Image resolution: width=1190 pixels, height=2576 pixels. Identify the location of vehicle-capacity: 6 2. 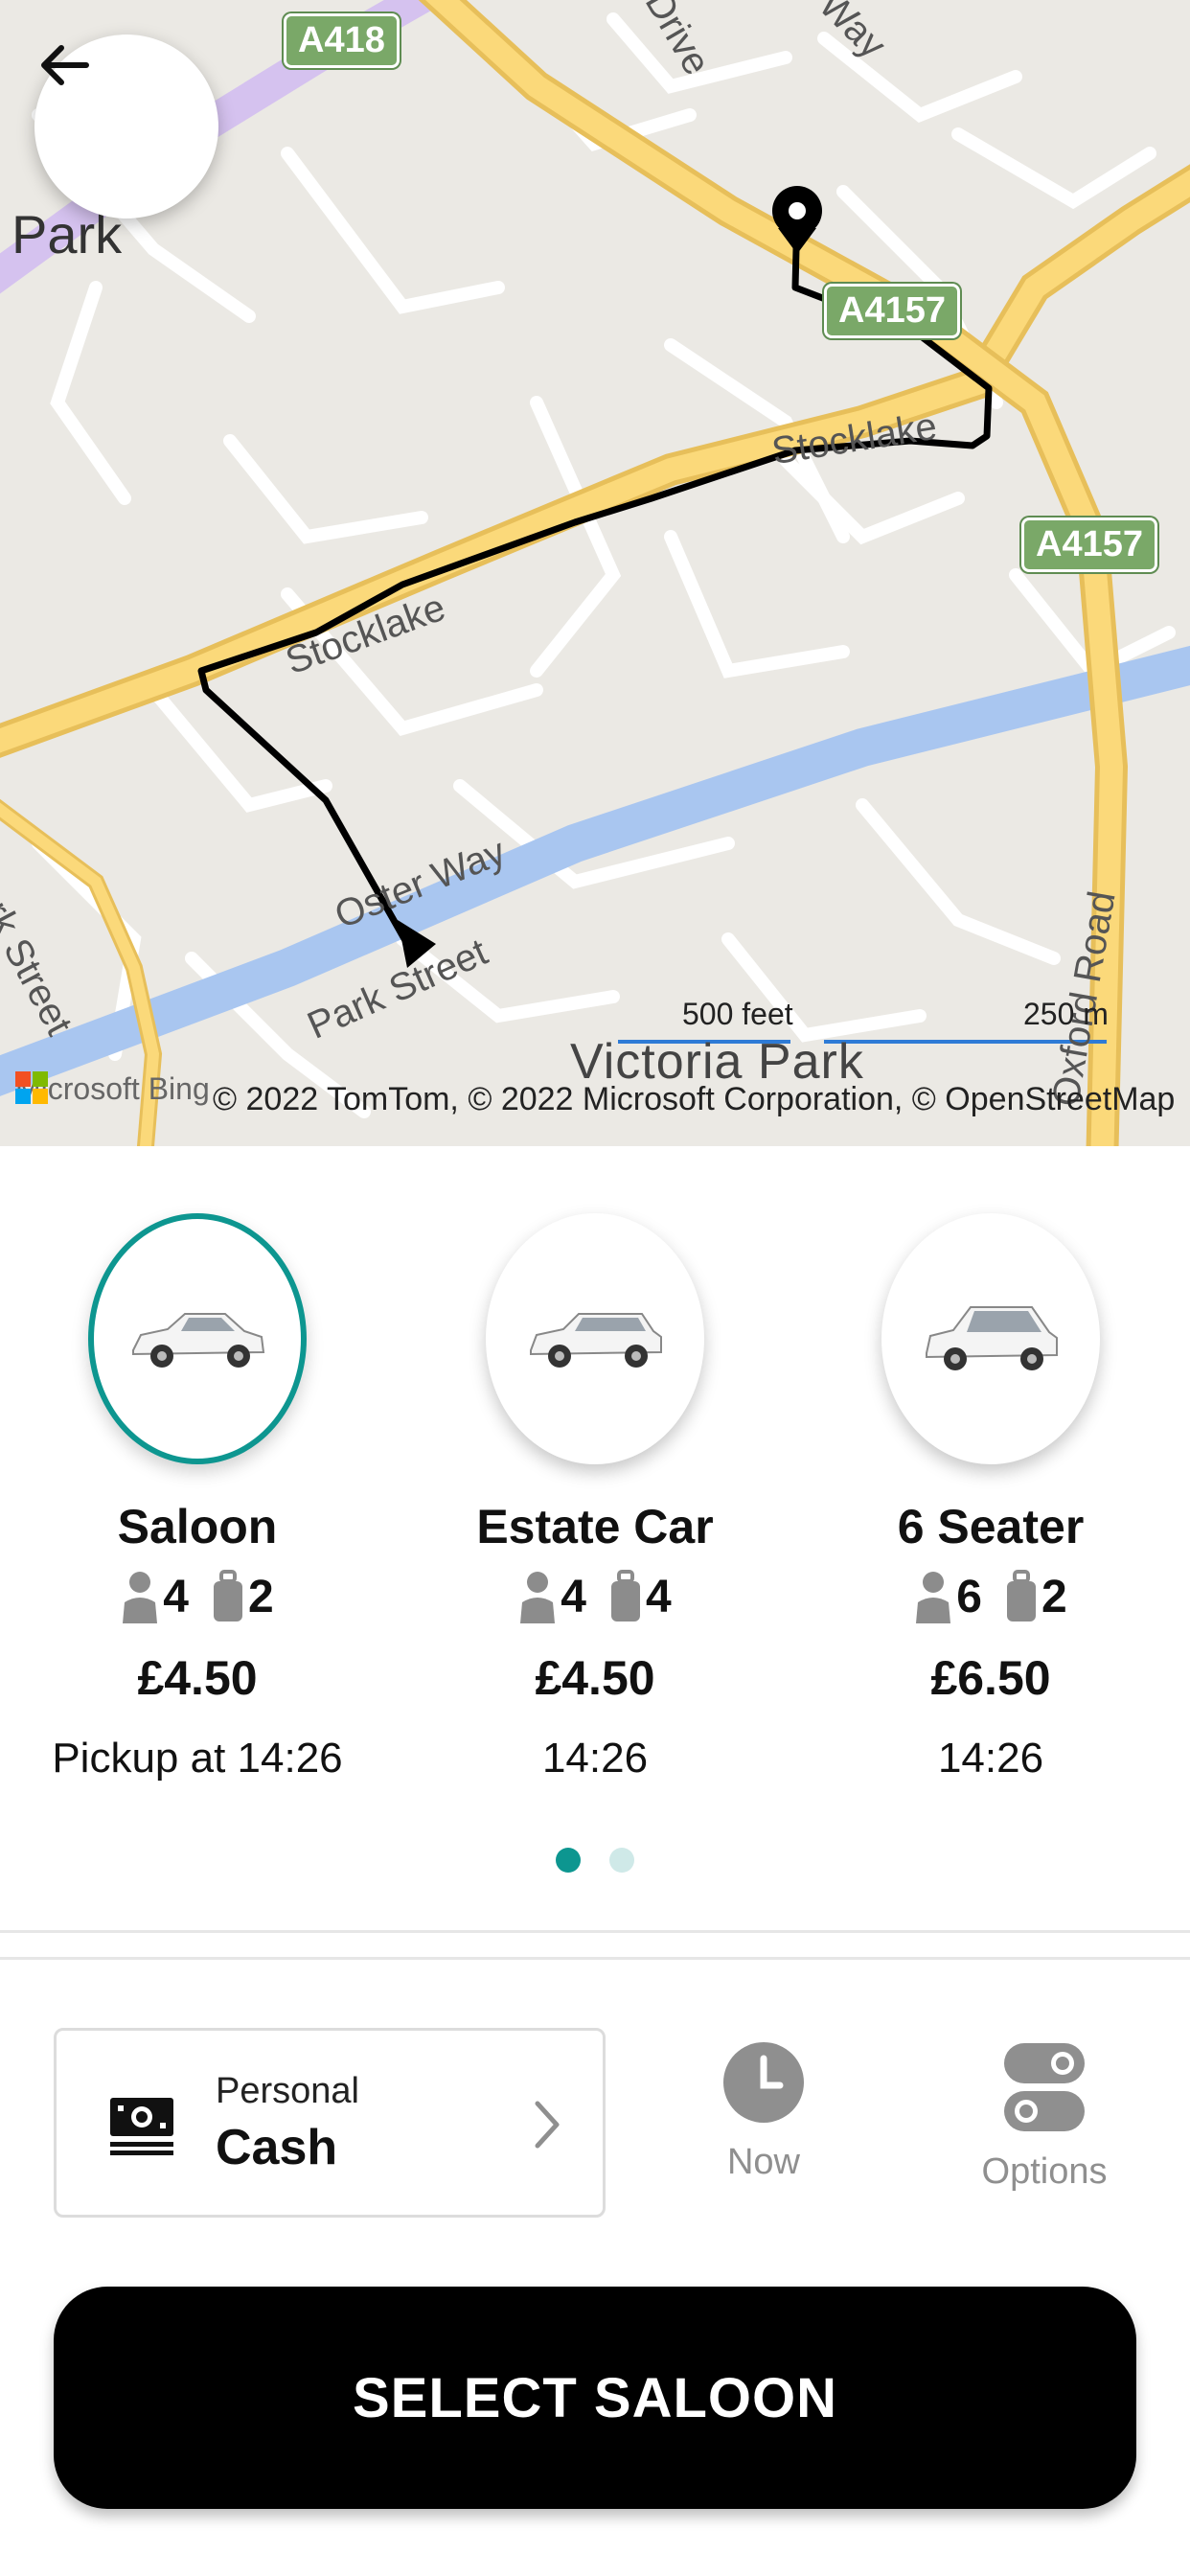
(990, 1596).